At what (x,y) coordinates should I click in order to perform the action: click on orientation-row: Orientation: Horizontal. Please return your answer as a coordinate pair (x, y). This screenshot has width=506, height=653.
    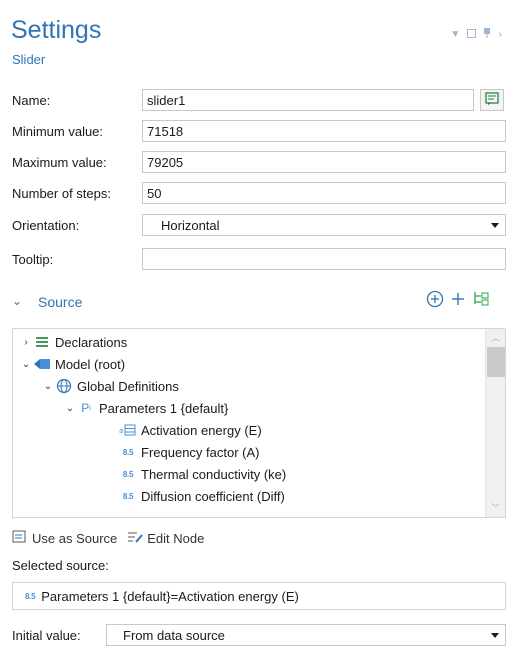
    Looking at the image, I should click on (253, 226).